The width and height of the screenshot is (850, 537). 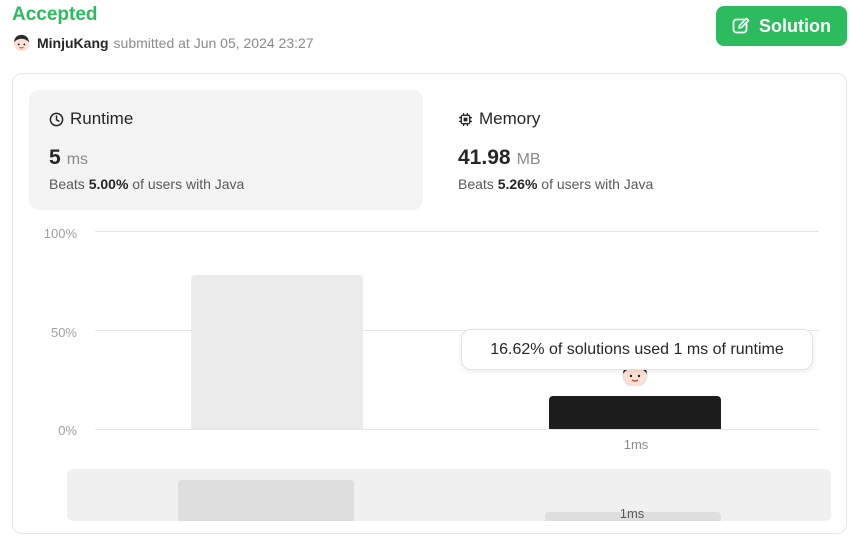 What do you see at coordinates (73, 43) in the screenshot?
I see `username-link: MinjuKang` at bounding box center [73, 43].